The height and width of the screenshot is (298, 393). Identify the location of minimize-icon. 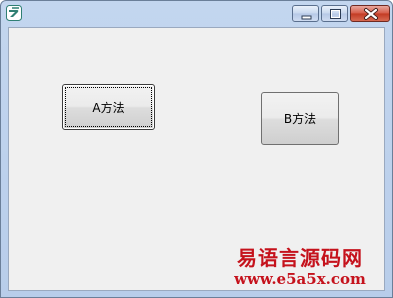
(306, 17).